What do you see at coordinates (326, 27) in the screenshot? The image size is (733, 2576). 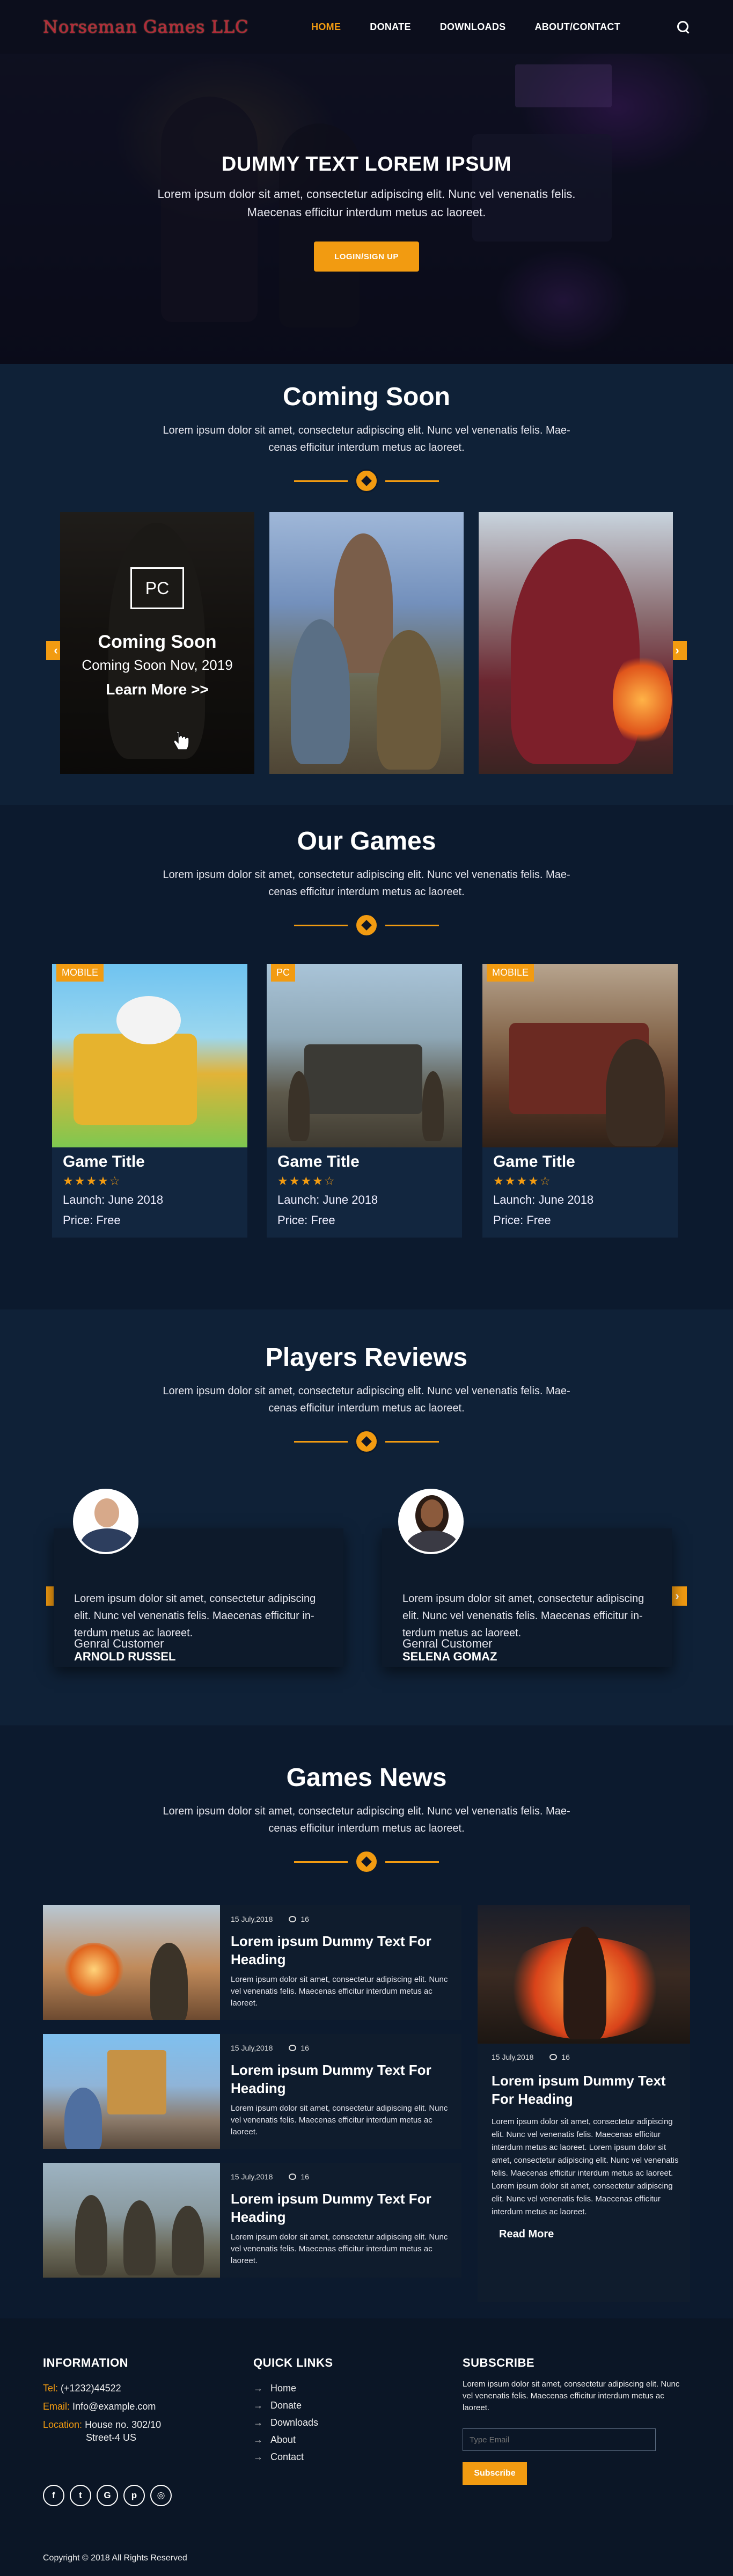 I see `nav-home: HOME` at bounding box center [326, 27].